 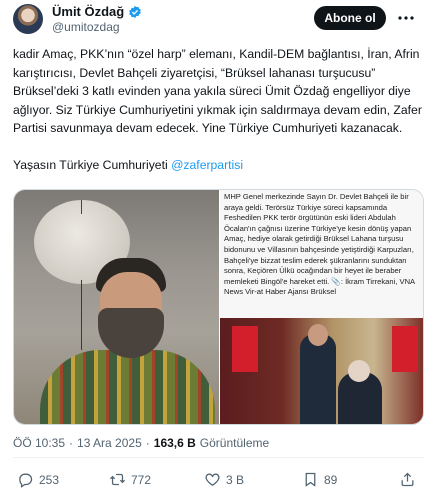 I want to click on share-icon, so click(x=407, y=479).